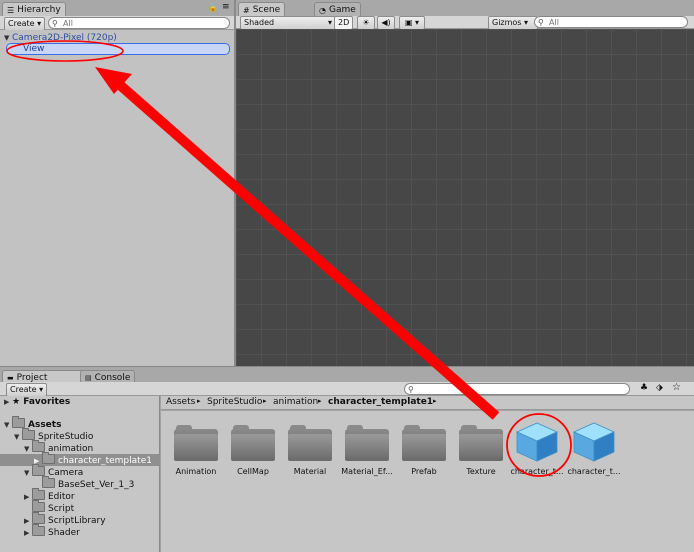 The height and width of the screenshot is (552, 694). Describe the element at coordinates (412, 23) in the screenshot. I see `image-effects-icon: ▣ ▾` at that location.